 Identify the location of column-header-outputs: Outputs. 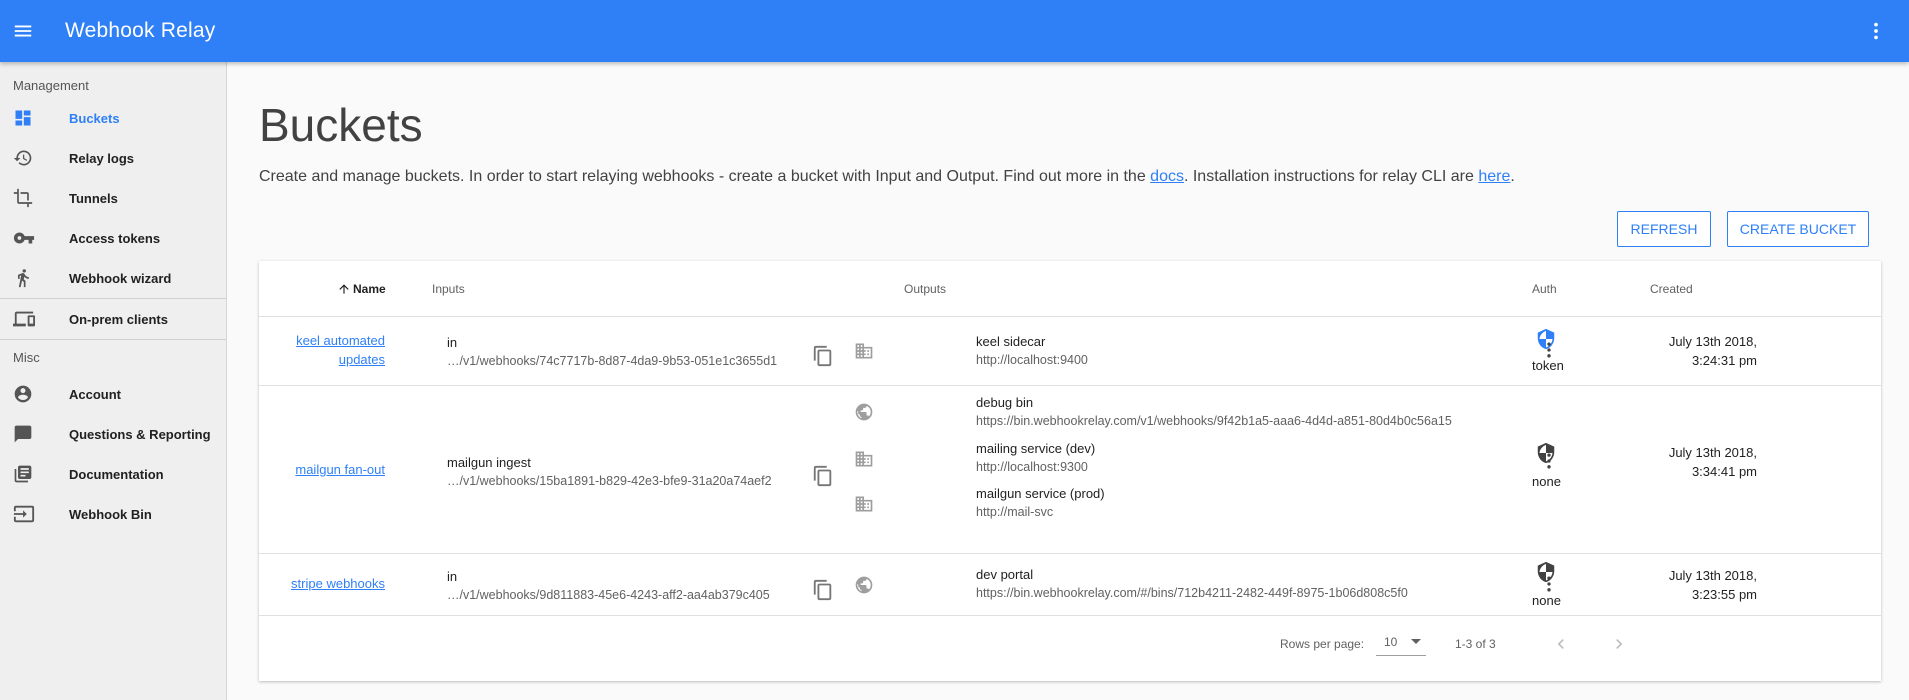
(925, 289).